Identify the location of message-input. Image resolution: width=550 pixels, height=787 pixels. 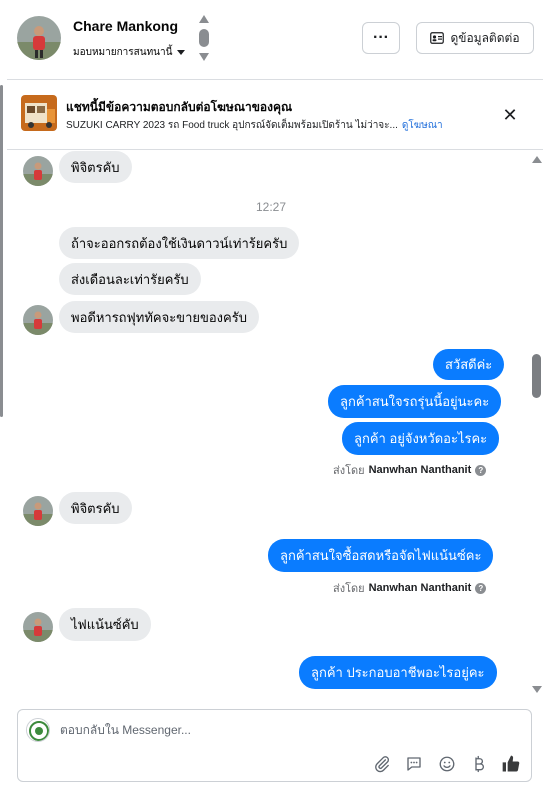
(280, 730).